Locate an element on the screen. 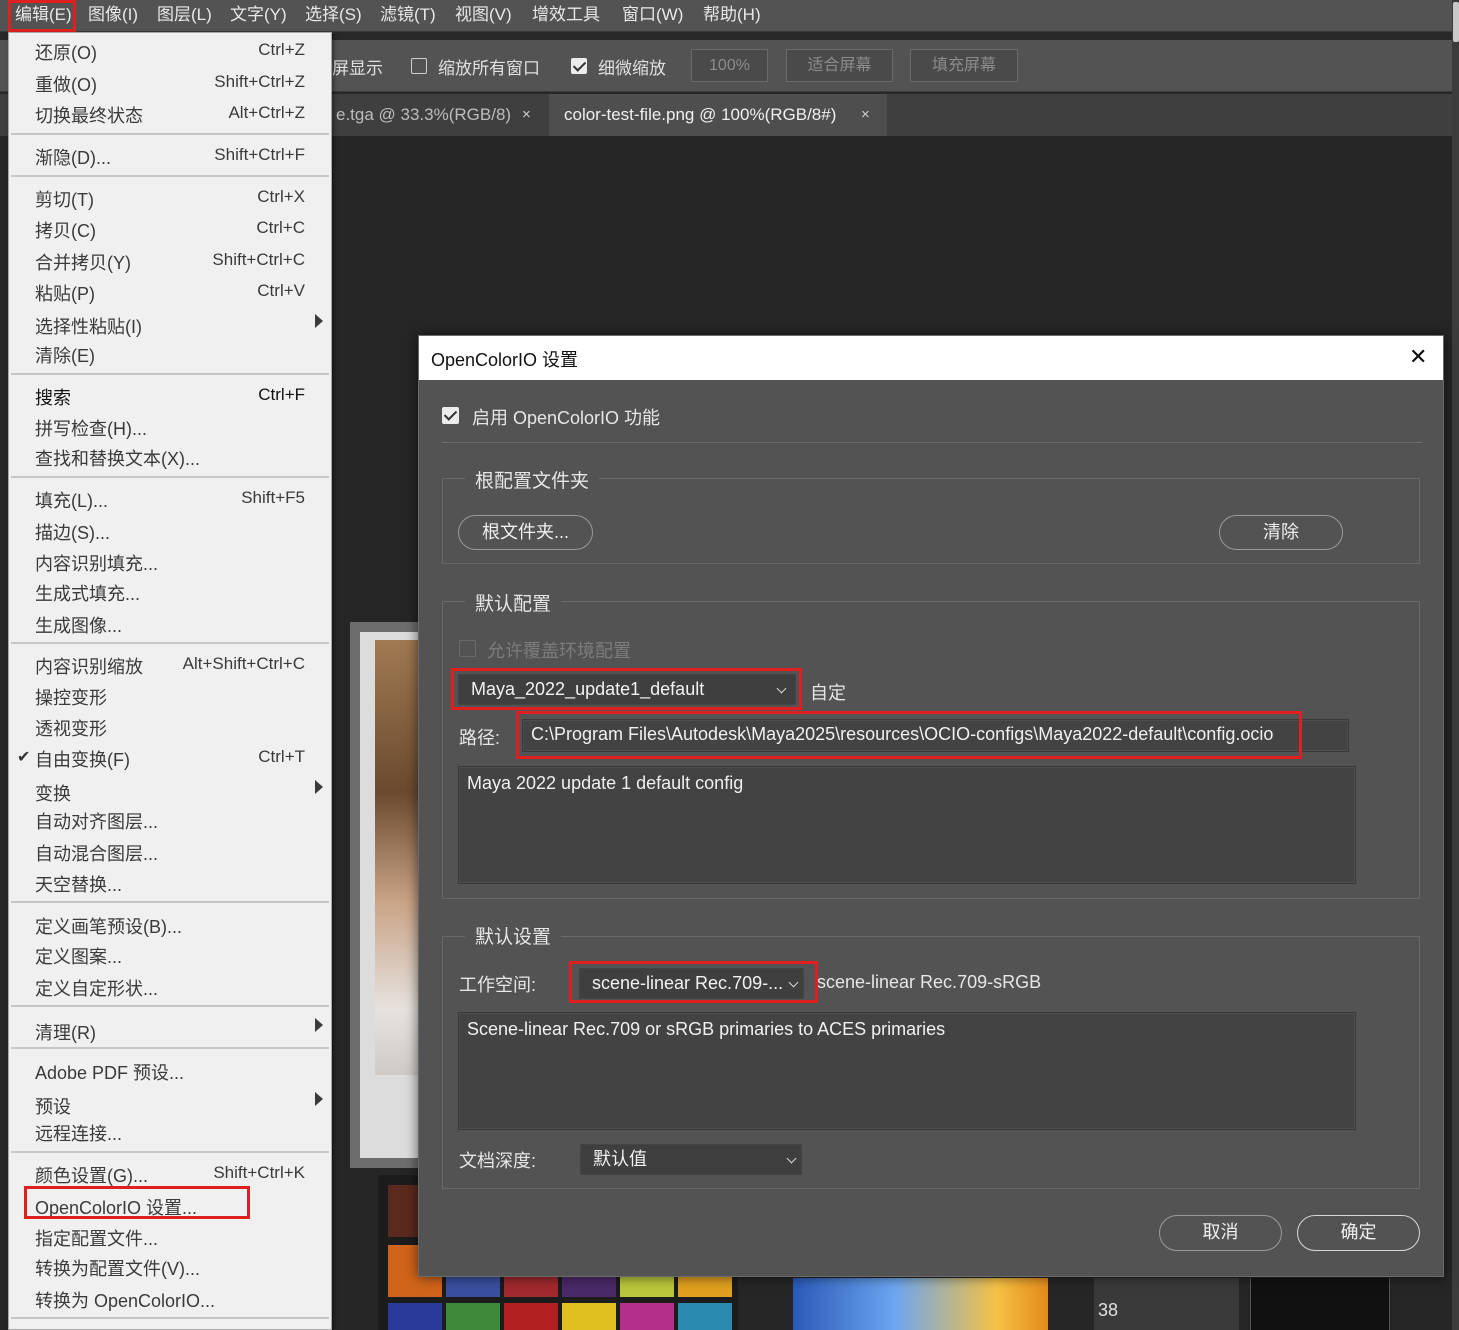 This screenshot has height=1330, width=1459. tab-color-test-file: color-test-file.png @ 100%(RGB/8#) is located at coordinates (718, 115).